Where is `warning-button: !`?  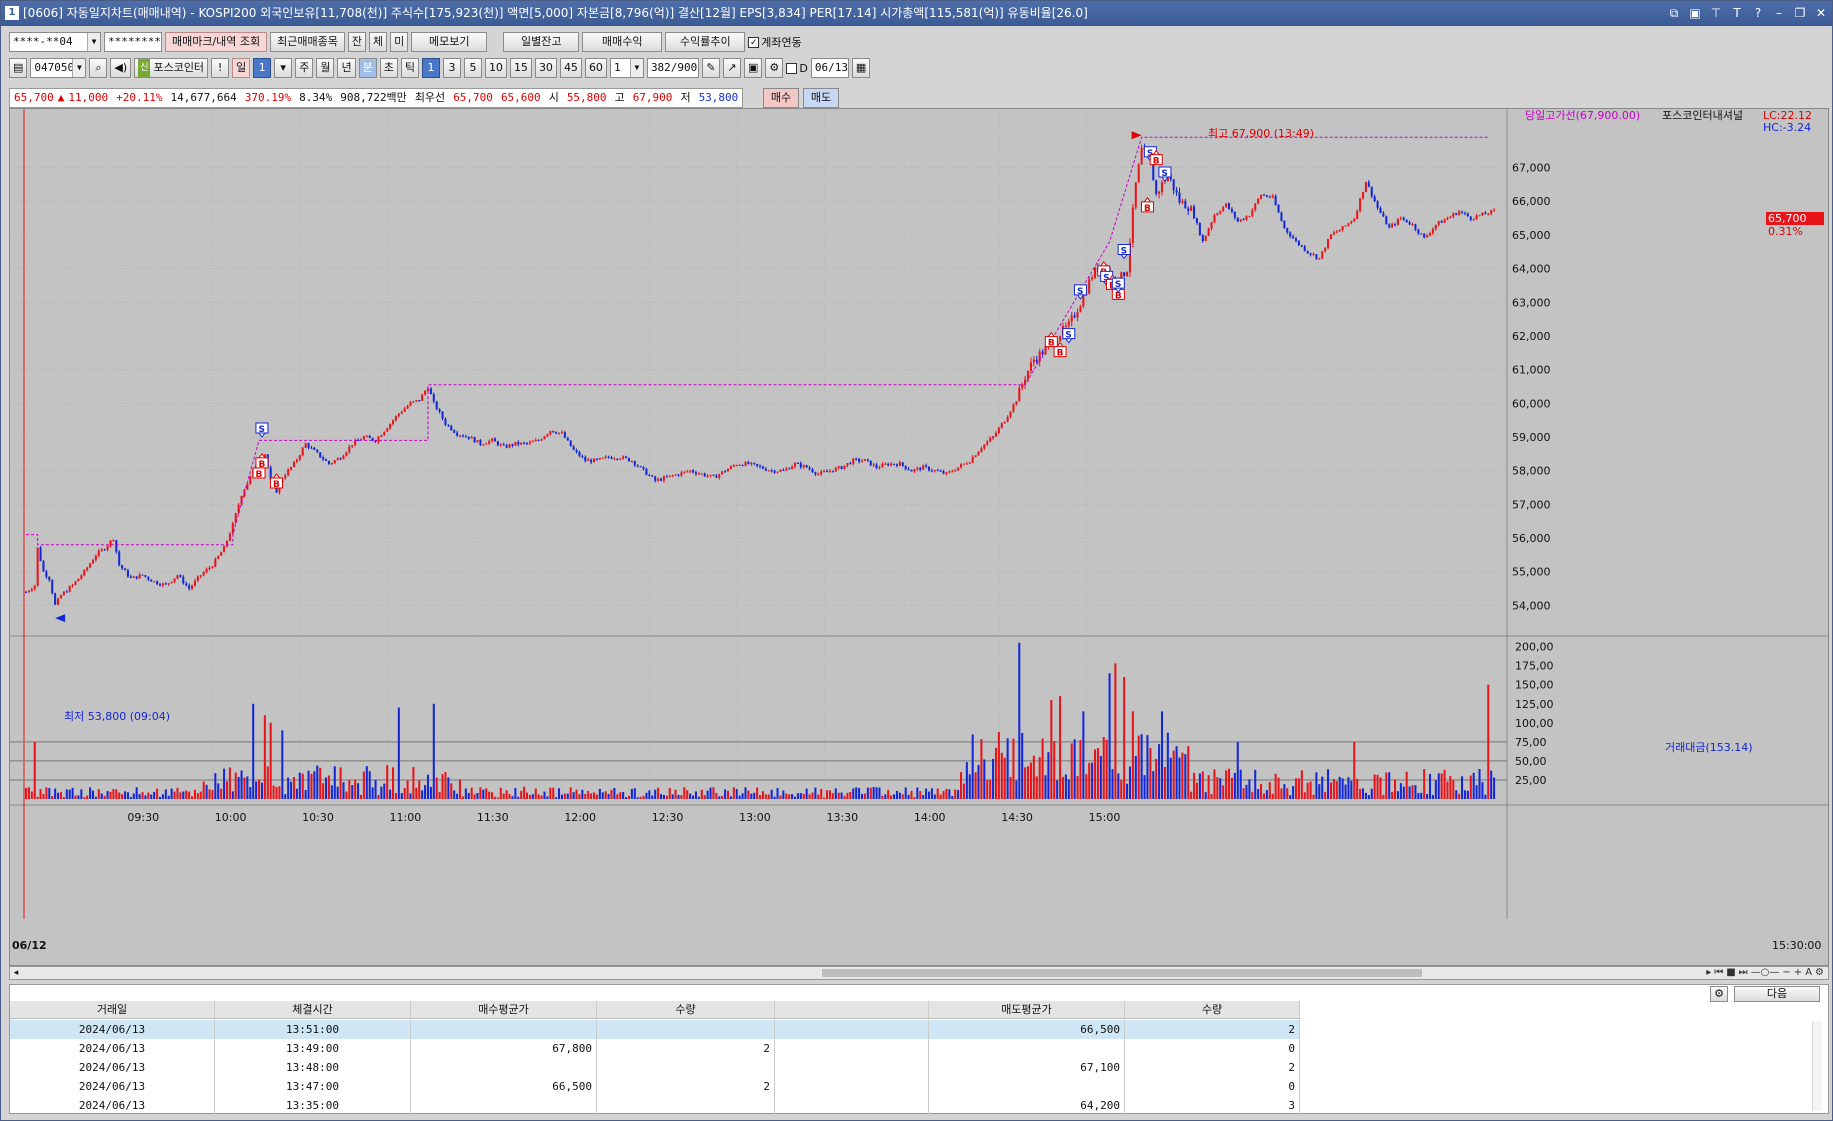 warning-button: ! is located at coordinates (220, 68).